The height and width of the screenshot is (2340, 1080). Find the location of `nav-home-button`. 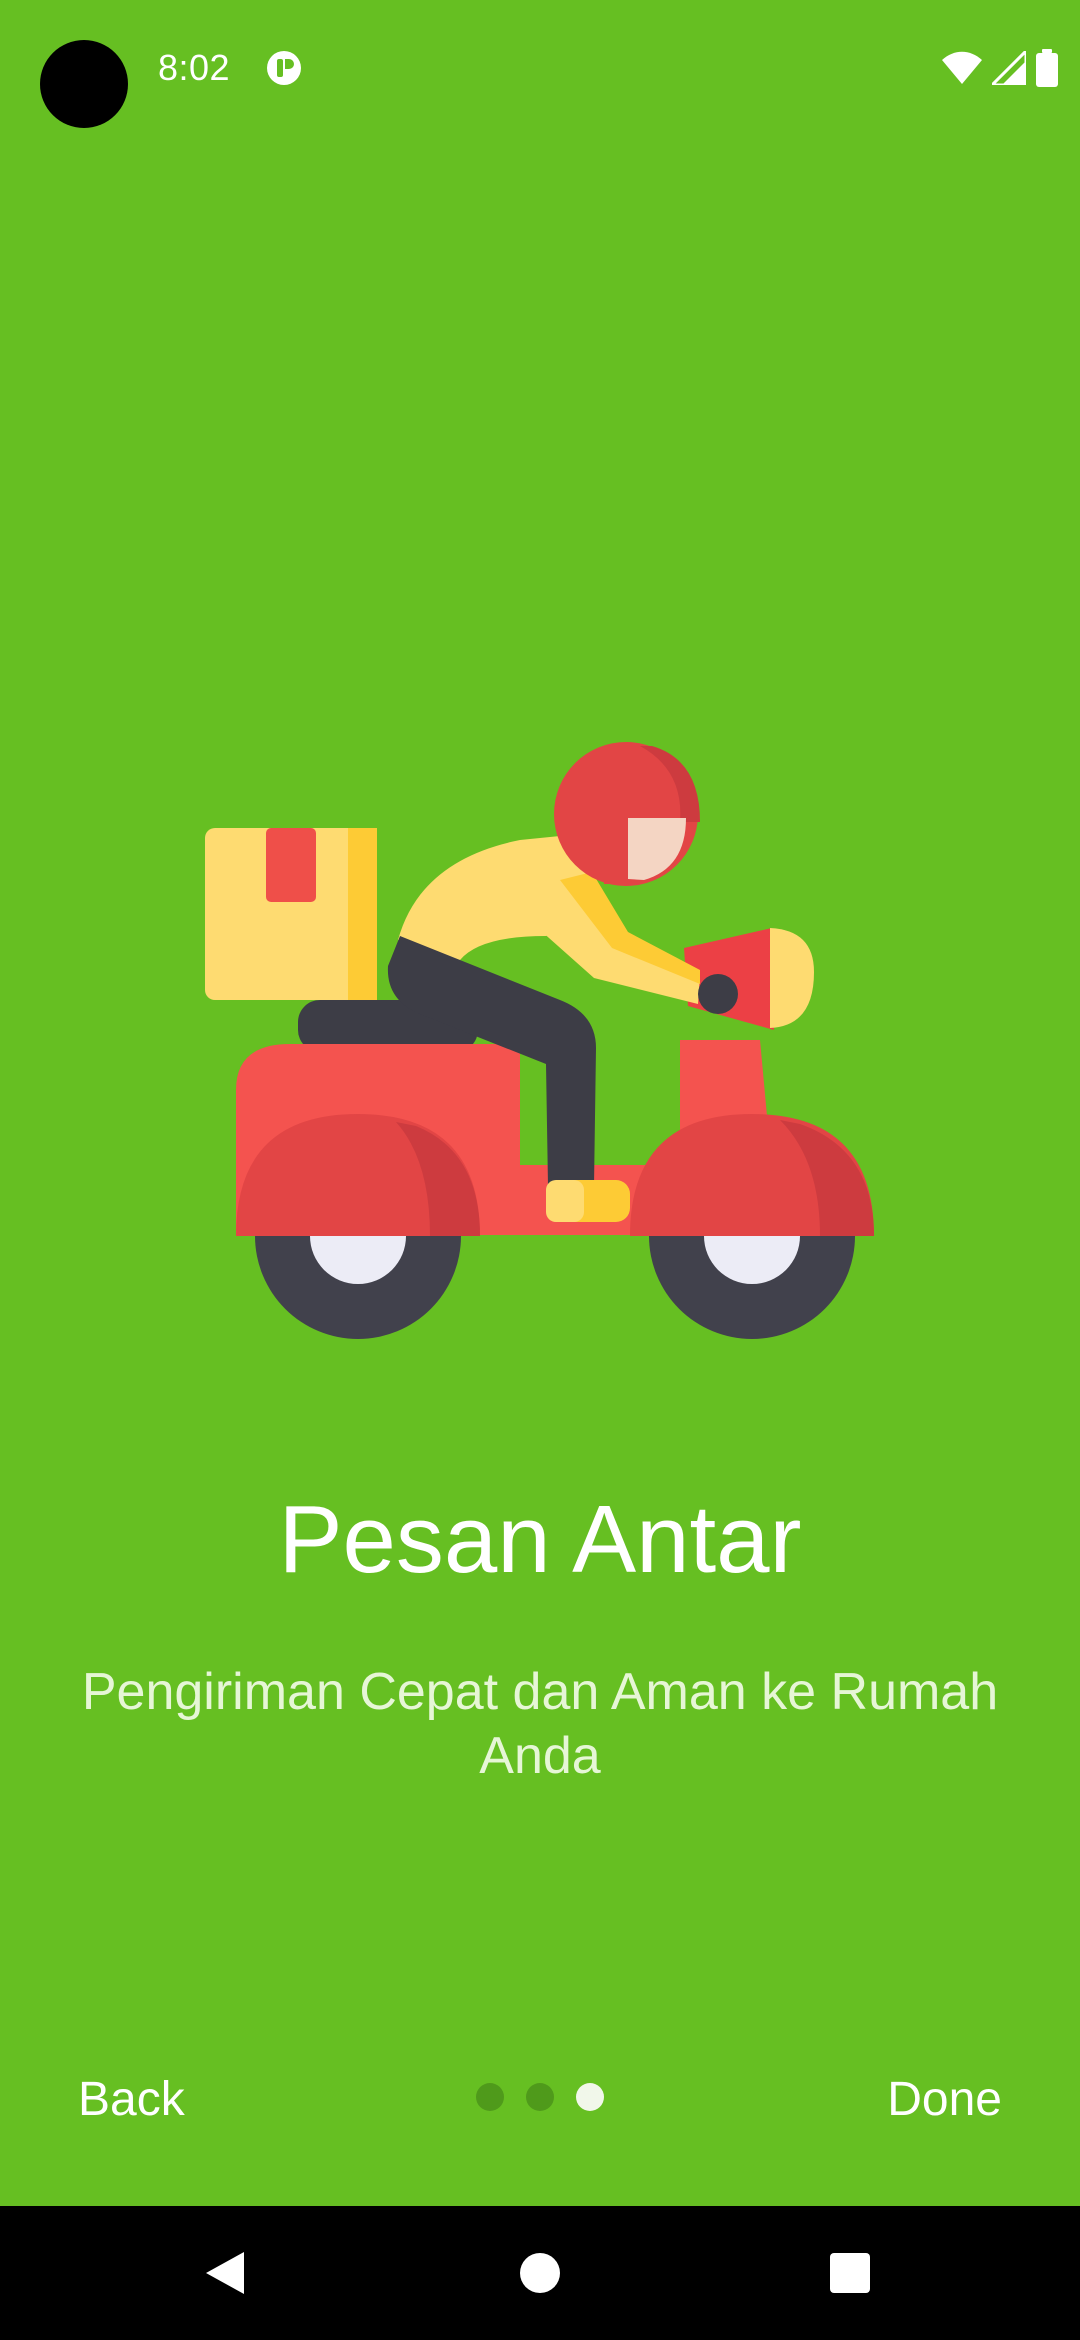

nav-home-button is located at coordinates (540, 2273).